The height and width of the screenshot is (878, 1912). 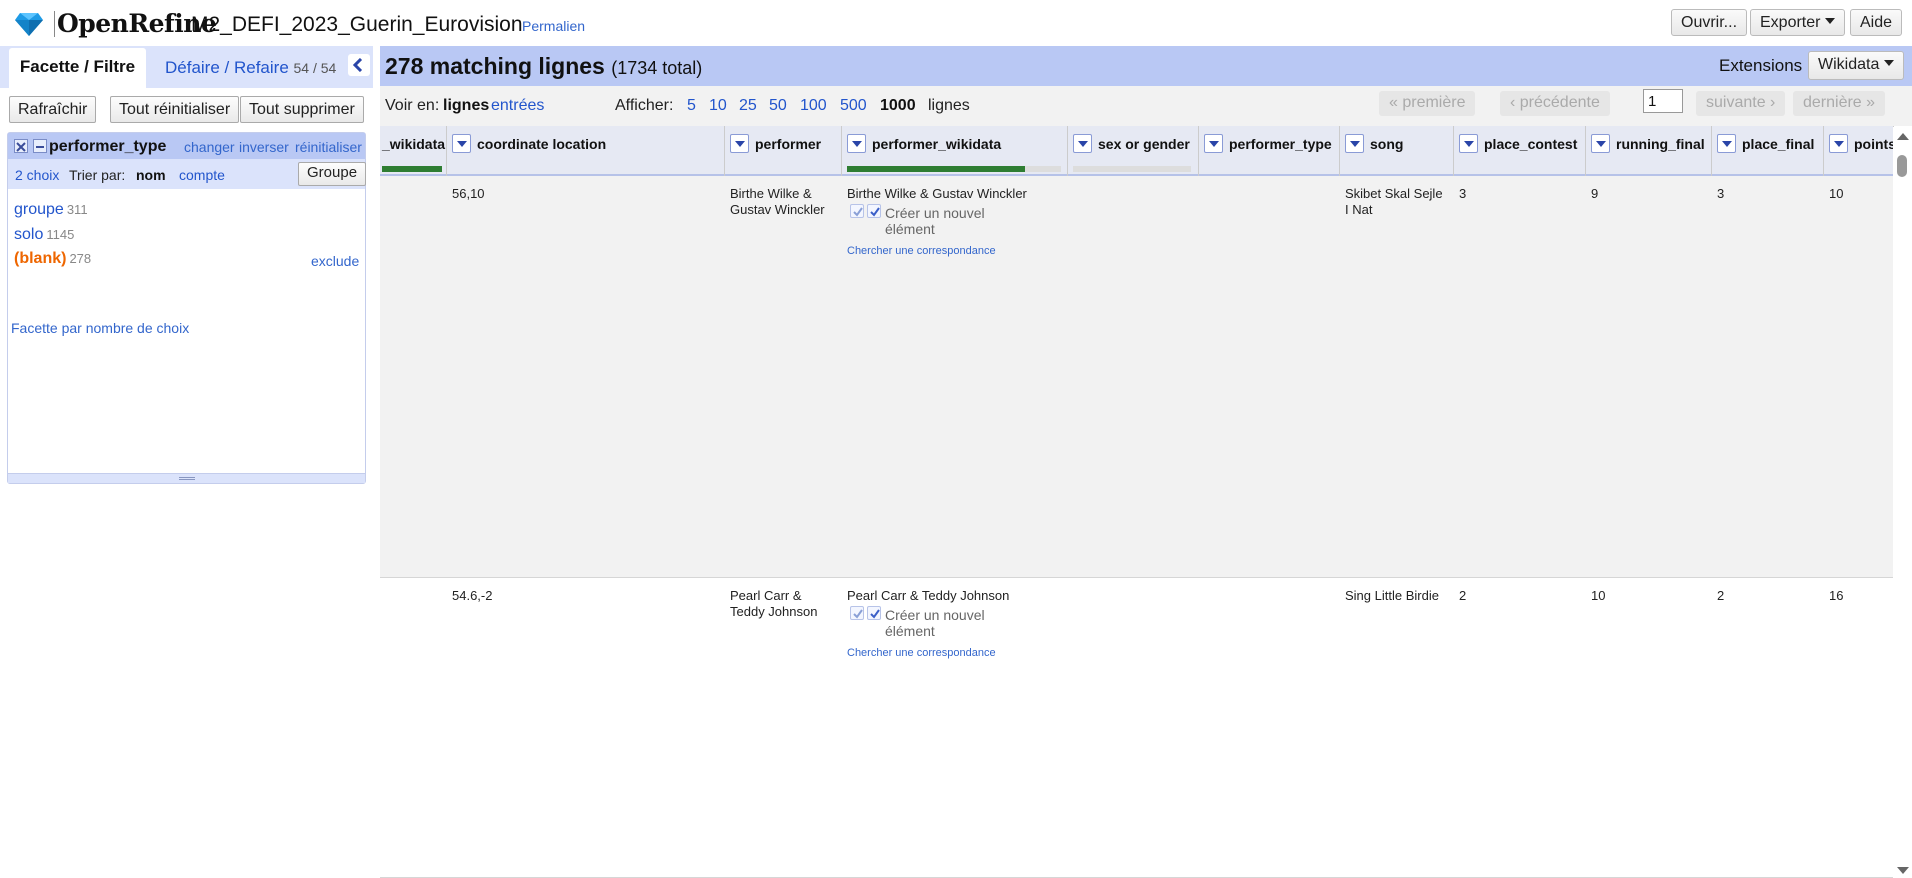 What do you see at coordinates (412, 169) in the screenshot?
I see `recon-progress-fill` at bounding box center [412, 169].